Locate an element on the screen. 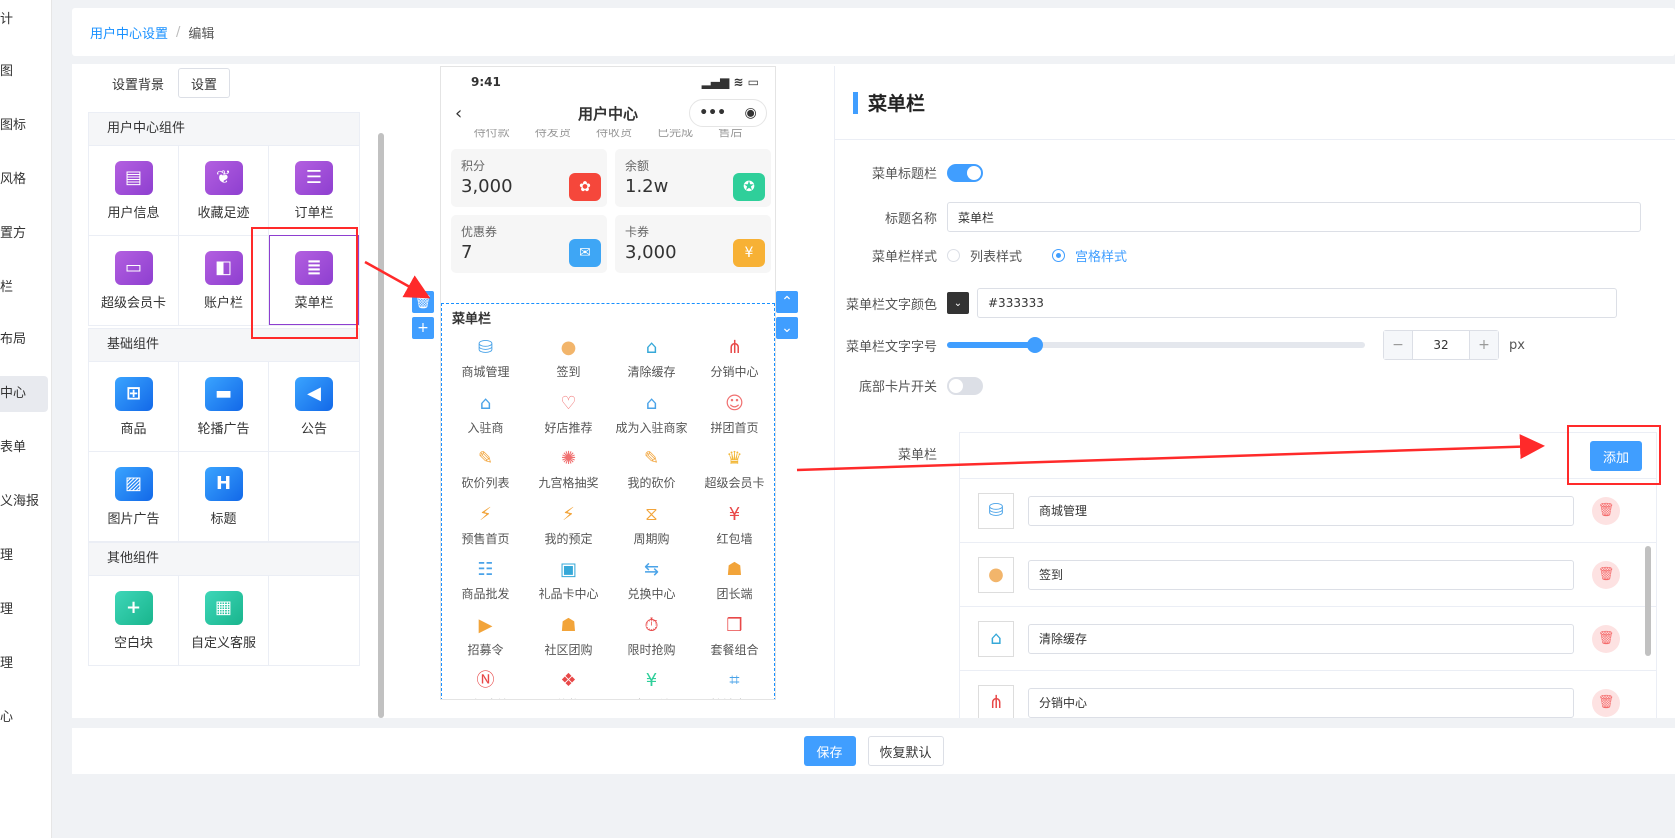  style-radio-list: 列表样式 is located at coordinates (984, 255).